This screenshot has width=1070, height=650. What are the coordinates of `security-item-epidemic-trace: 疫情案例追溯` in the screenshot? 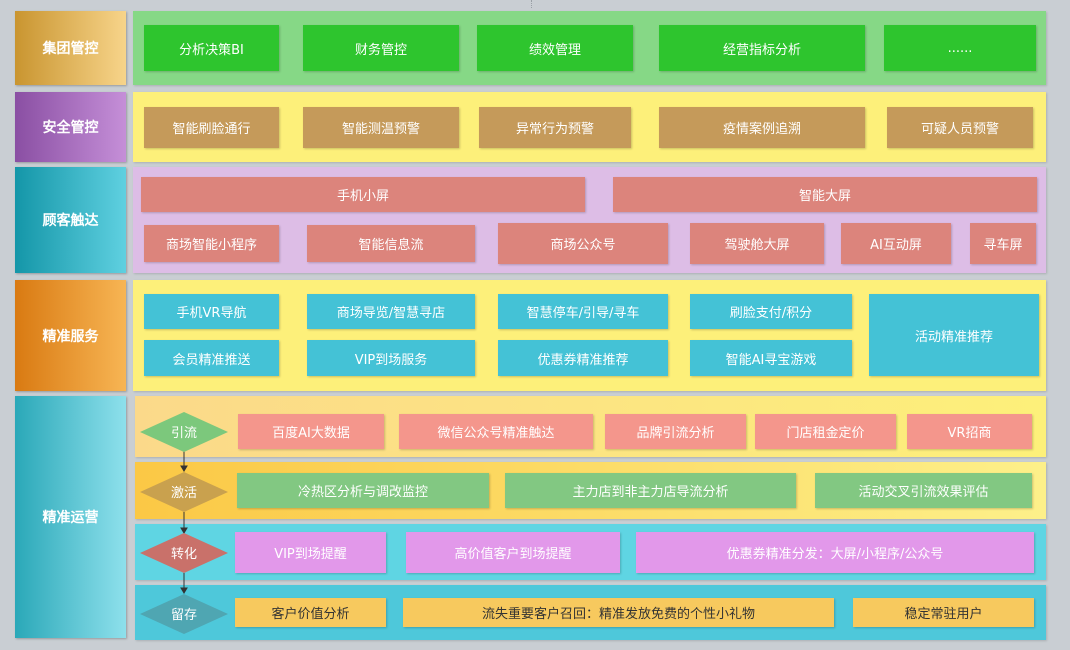 It's located at (762, 127).